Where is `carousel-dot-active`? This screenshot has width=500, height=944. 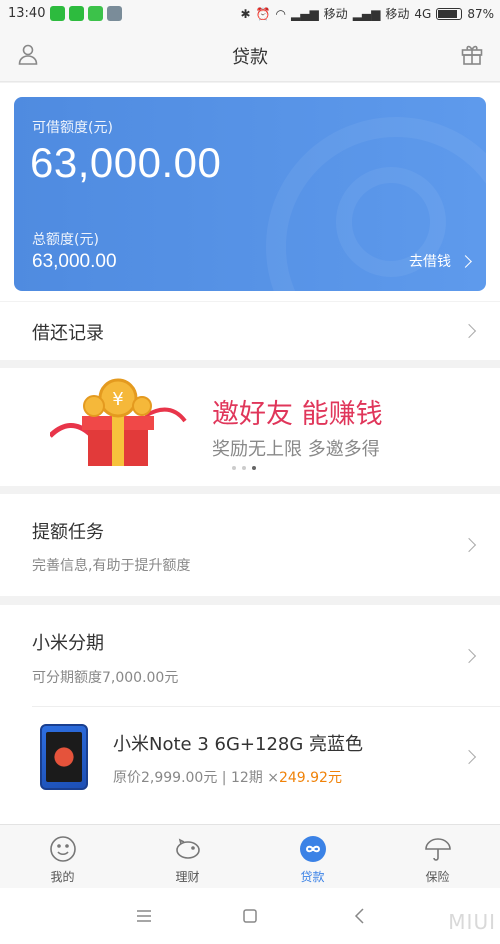
carousel-dot-active is located at coordinates (254, 468).